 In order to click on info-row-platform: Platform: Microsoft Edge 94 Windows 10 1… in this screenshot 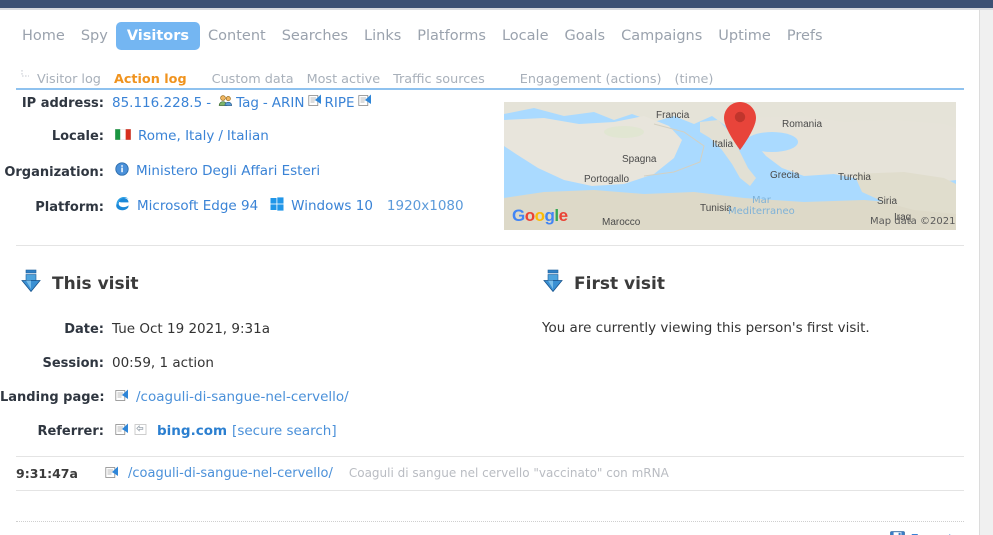, I will do `click(250, 213)`.